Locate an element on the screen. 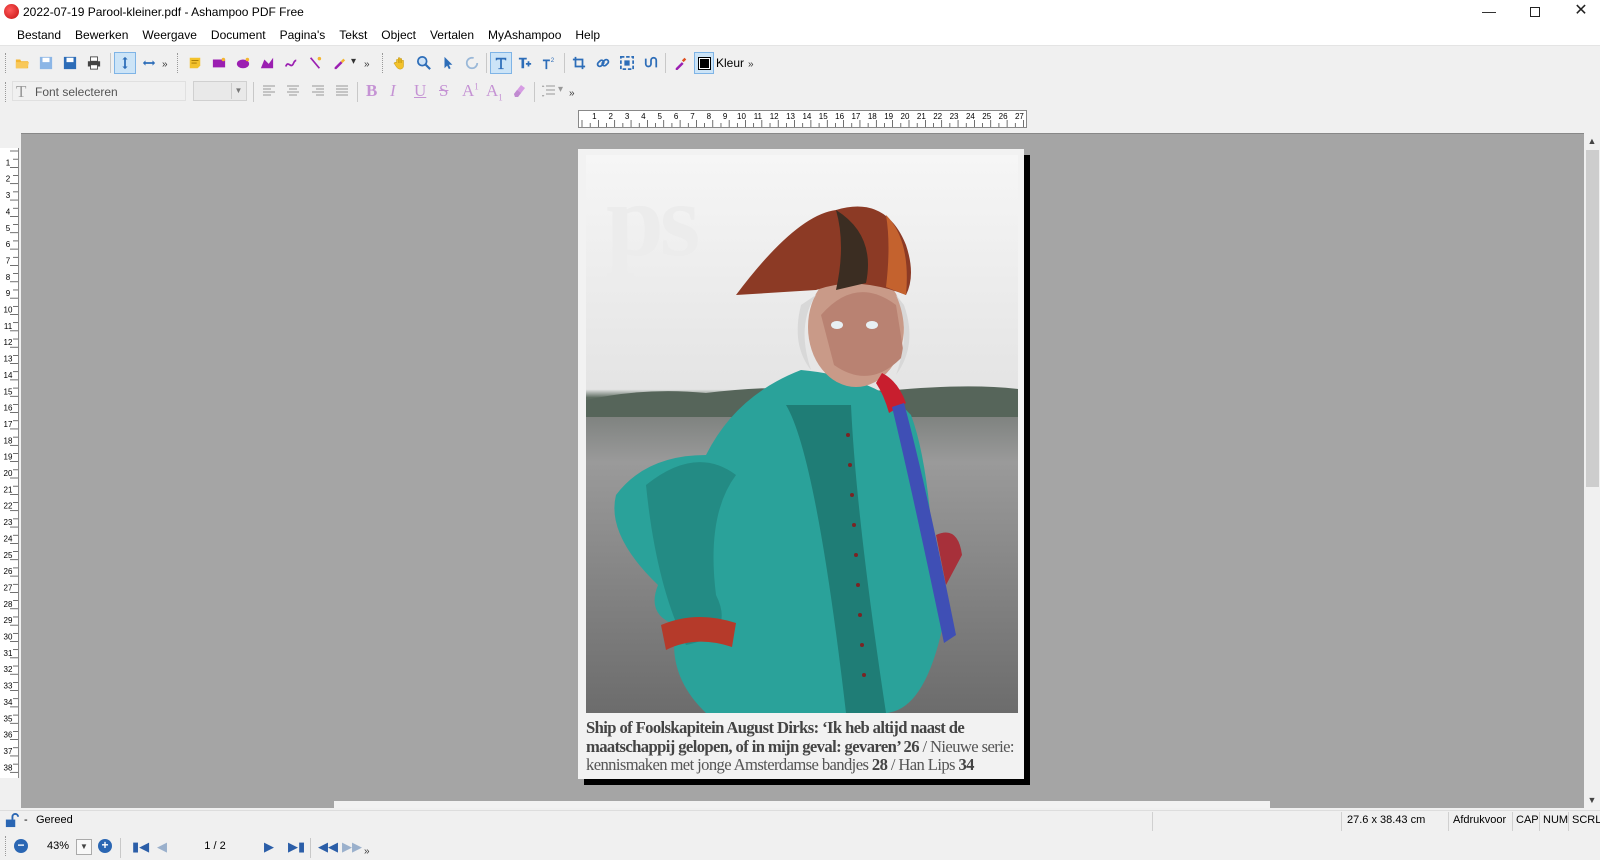 Image resolution: width=1600 pixels, height=860 pixels. save-as-button is located at coordinates (70, 63).